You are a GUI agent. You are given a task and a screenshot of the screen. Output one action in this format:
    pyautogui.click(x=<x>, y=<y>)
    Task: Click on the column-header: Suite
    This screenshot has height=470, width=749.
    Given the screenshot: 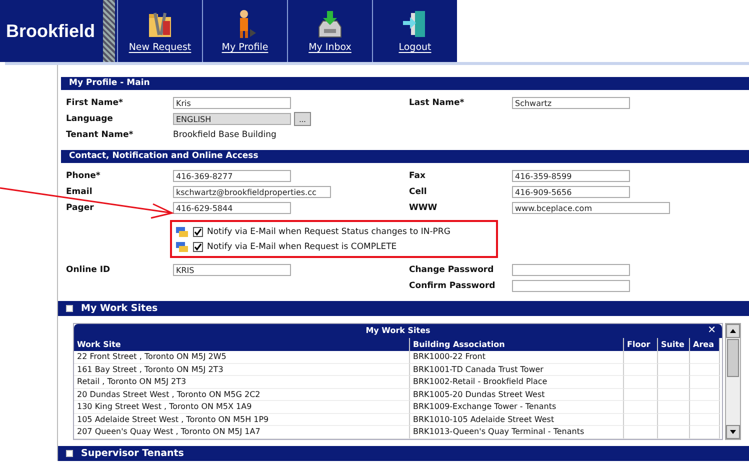 What is the action you would take?
    pyautogui.click(x=674, y=344)
    